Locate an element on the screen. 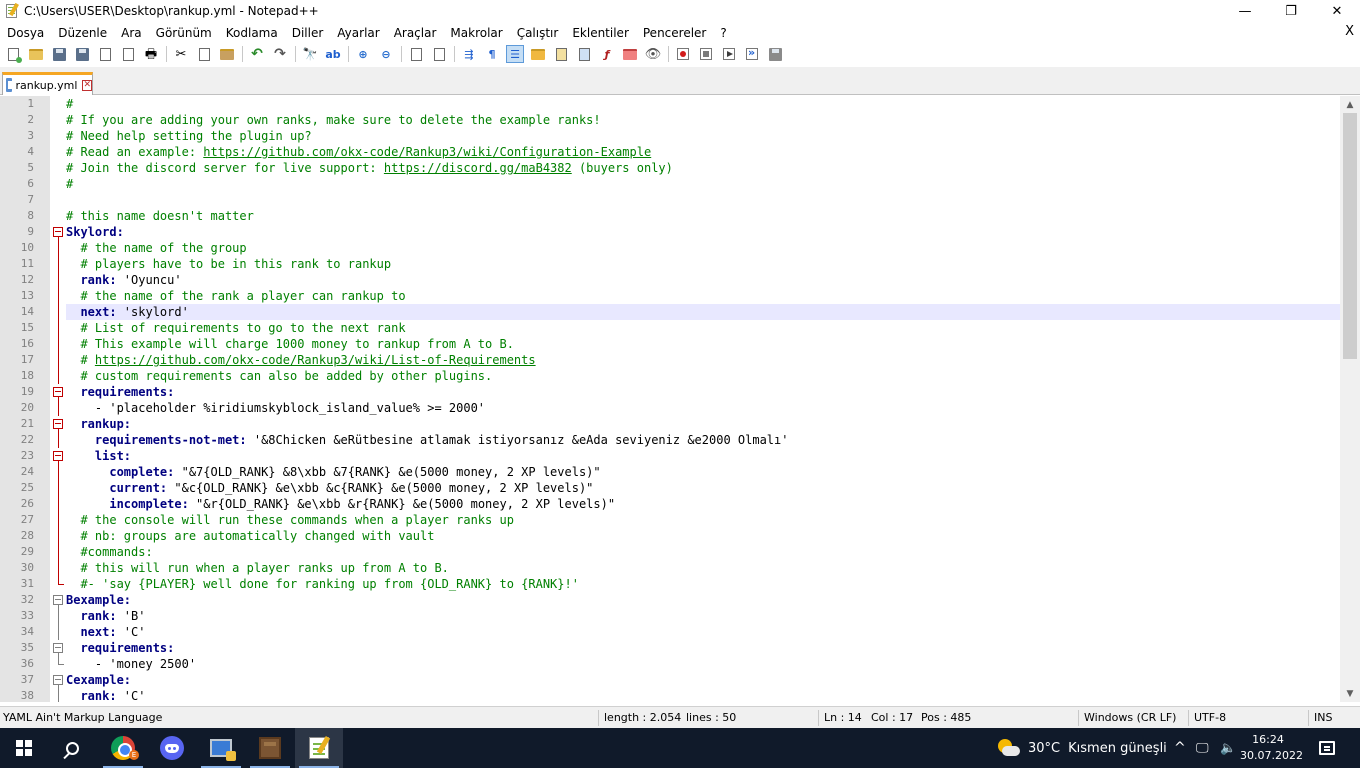 The image size is (1360, 768). code-line: 34 next: 'C' is located at coordinates (670, 632).